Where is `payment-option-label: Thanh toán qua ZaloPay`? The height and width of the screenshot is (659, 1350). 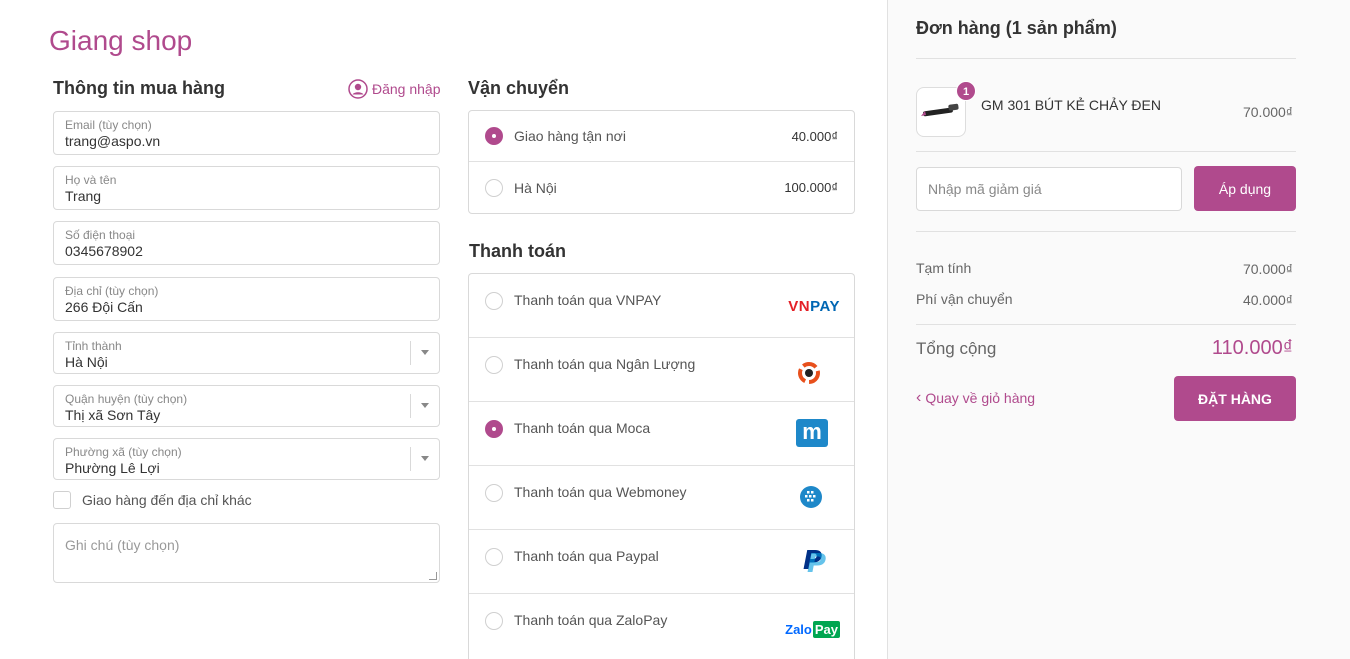
payment-option-label: Thanh toán qua ZaloPay is located at coordinates (591, 620).